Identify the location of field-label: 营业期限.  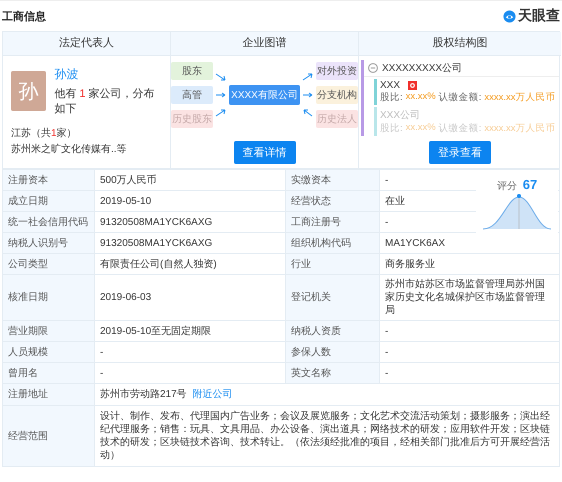
(28, 331).